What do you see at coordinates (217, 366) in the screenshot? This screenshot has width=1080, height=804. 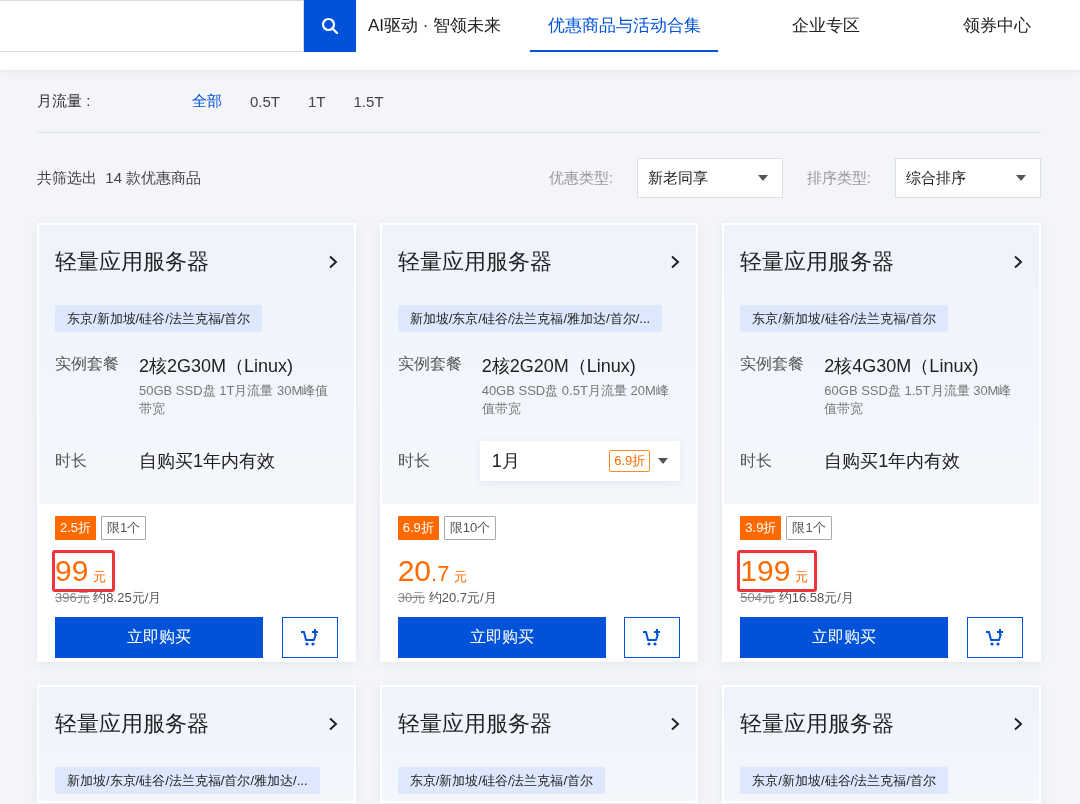 I see `spec-name: 2核2G30M（Linux)` at bounding box center [217, 366].